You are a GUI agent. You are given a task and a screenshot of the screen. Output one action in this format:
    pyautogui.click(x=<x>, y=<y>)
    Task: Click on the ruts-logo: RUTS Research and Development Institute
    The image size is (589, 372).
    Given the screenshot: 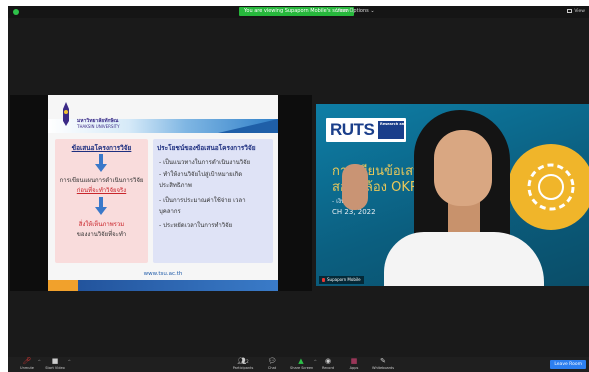 What is the action you would take?
    pyautogui.click(x=366, y=130)
    